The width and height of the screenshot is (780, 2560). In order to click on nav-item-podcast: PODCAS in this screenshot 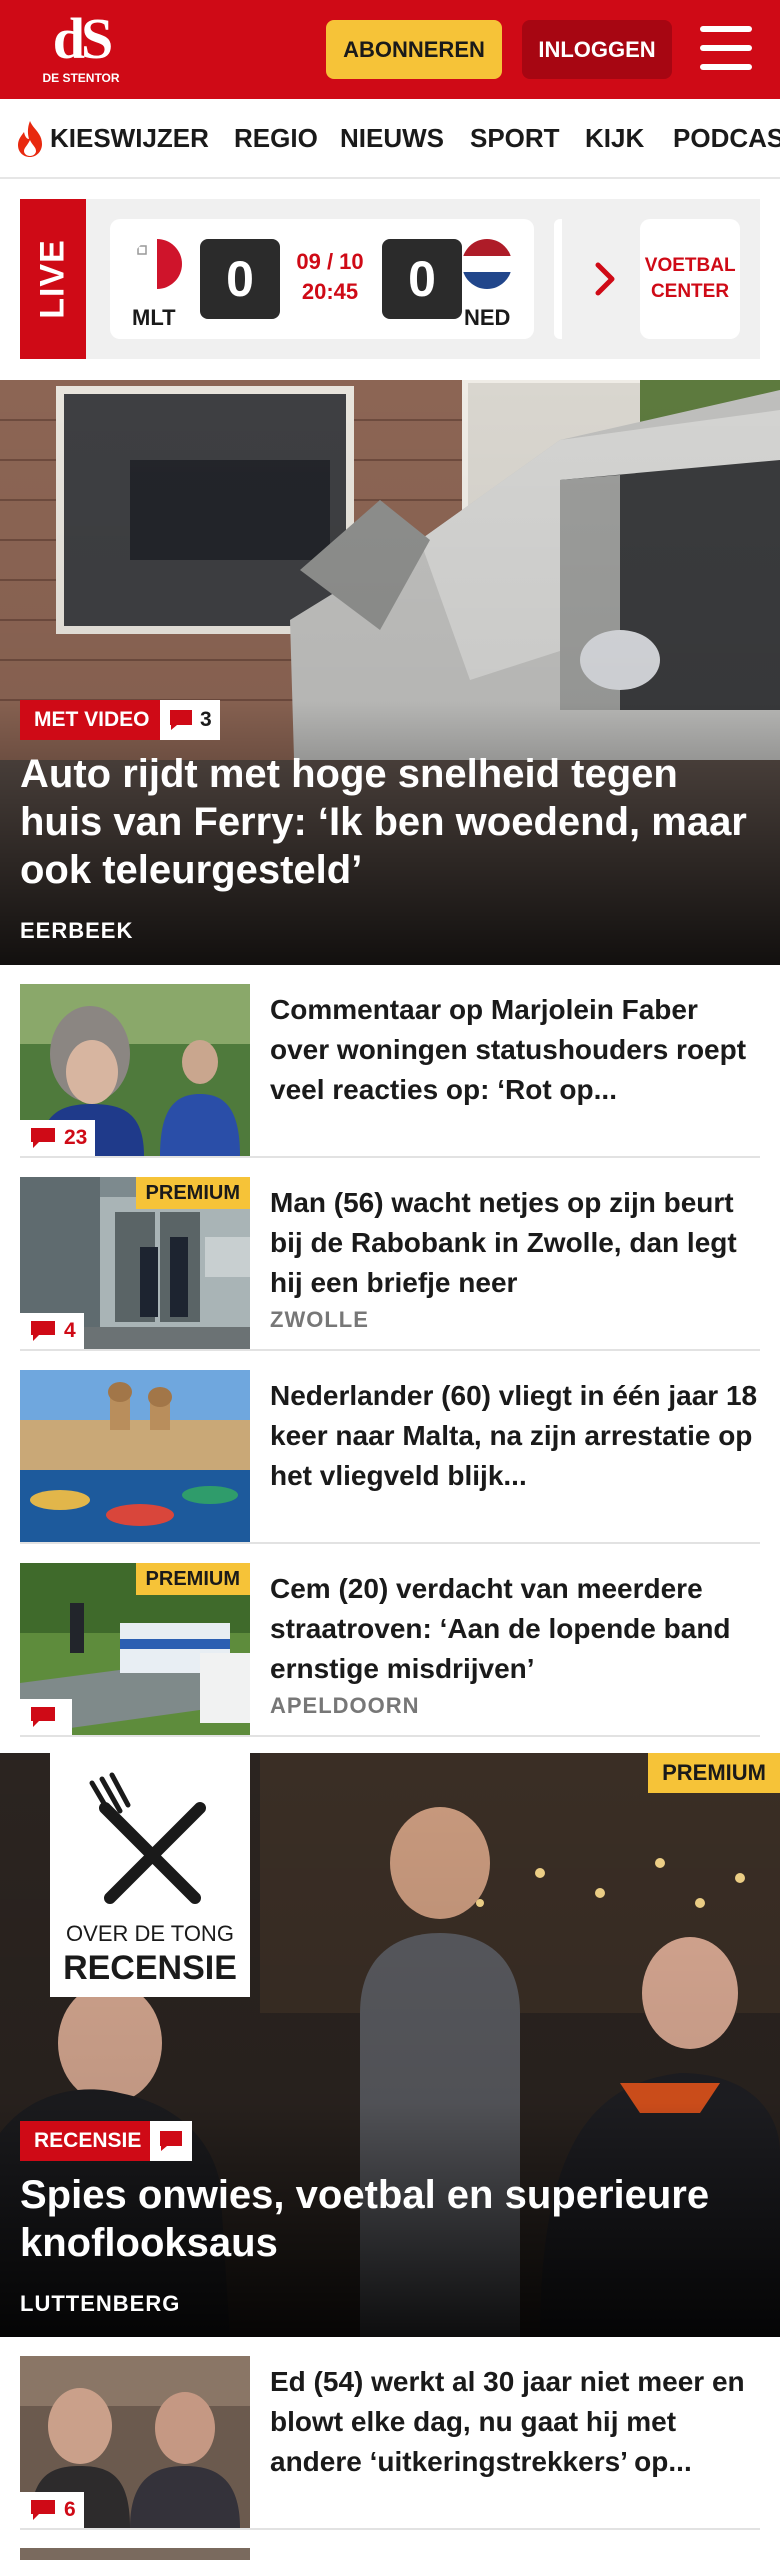, I will do `click(726, 138)`.